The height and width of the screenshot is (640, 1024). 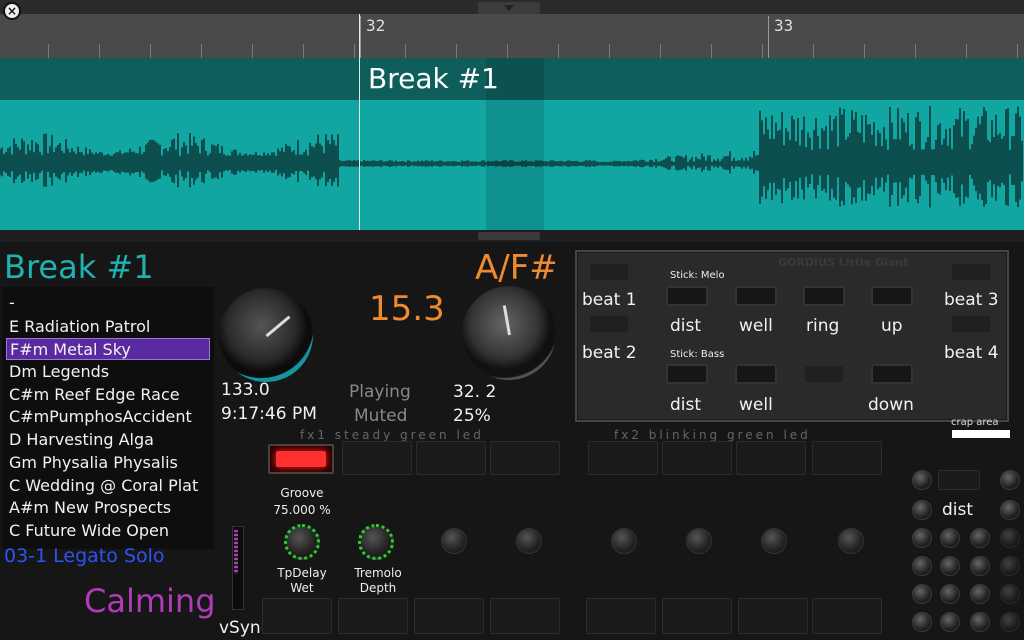 What do you see at coordinates (697, 275) in the screenshot?
I see `stick-melo-label: Stick: Melo` at bounding box center [697, 275].